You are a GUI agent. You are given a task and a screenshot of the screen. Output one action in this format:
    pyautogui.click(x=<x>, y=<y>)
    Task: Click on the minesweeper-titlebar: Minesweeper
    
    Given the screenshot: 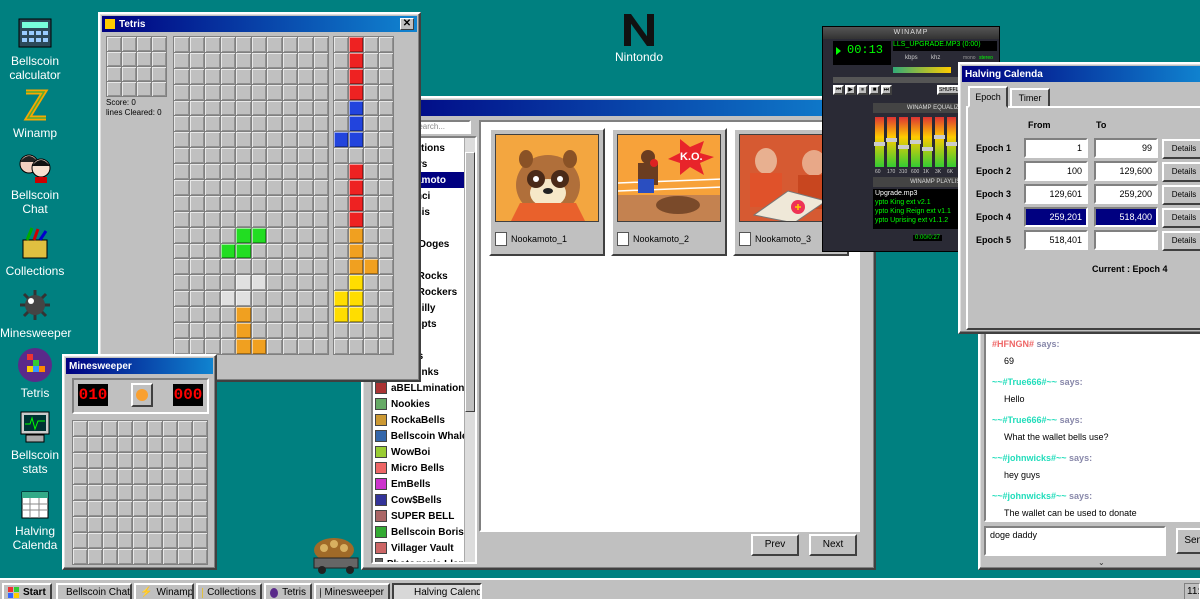 What is the action you would take?
    pyautogui.click(x=139, y=366)
    